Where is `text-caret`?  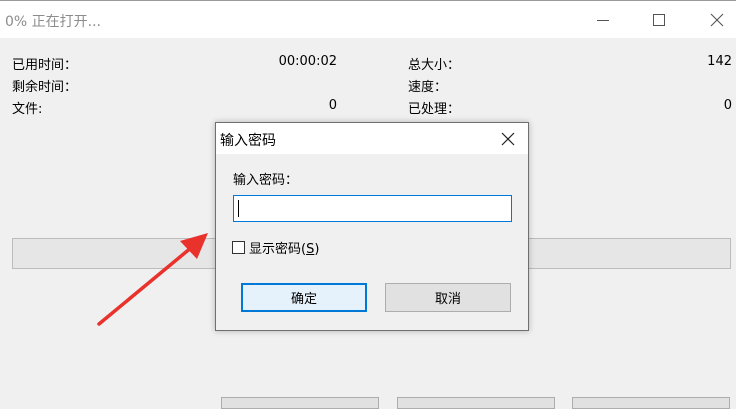
text-caret is located at coordinates (238, 208).